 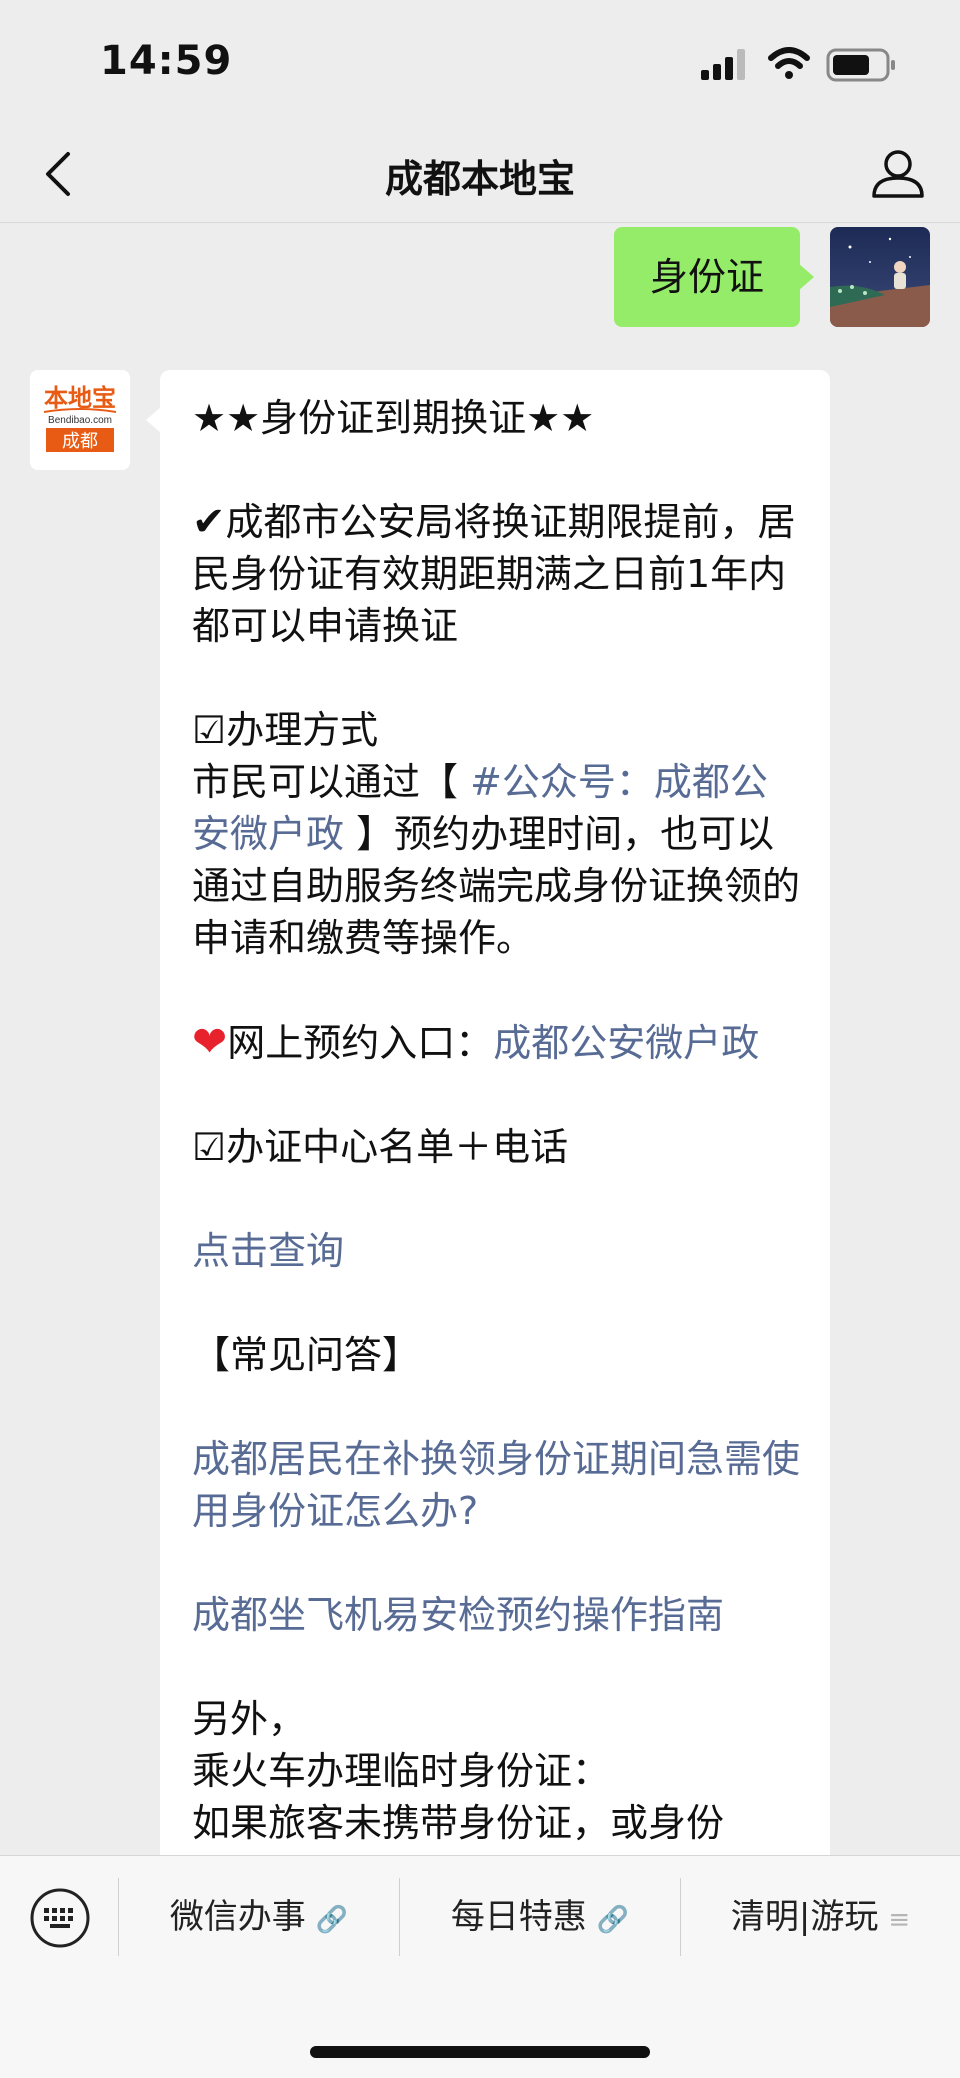 I want to click on menu-item-label: 清明|游玩, so click(x=804, y=1917).